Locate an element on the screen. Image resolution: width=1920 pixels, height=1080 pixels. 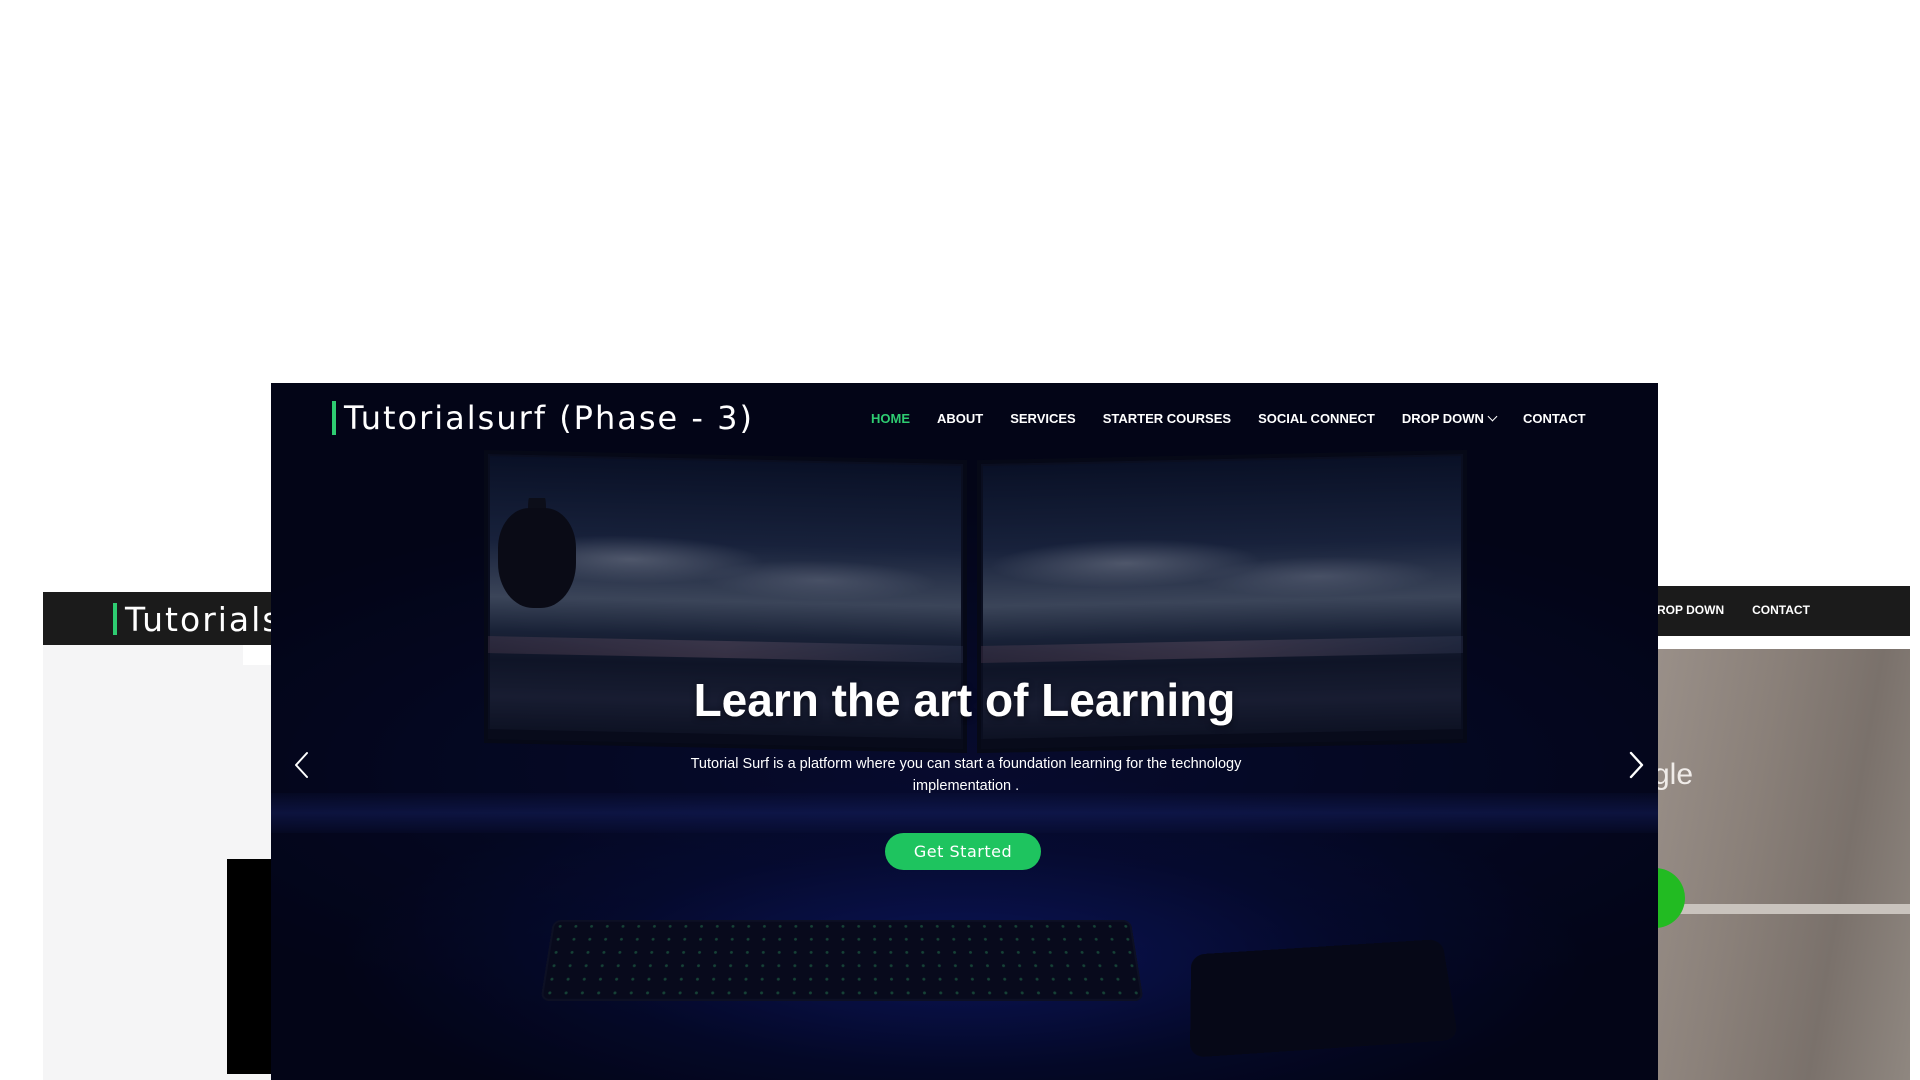
background-card-right: ROP DOWN CONTACT gle is located at coordinates (1767, 833).